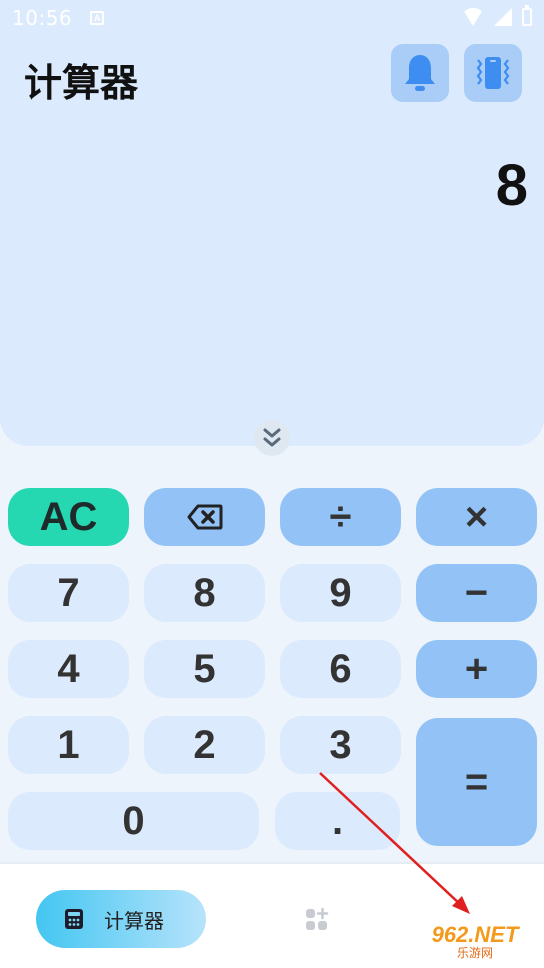  I want to click on backspace-icon, so click(204, 517).